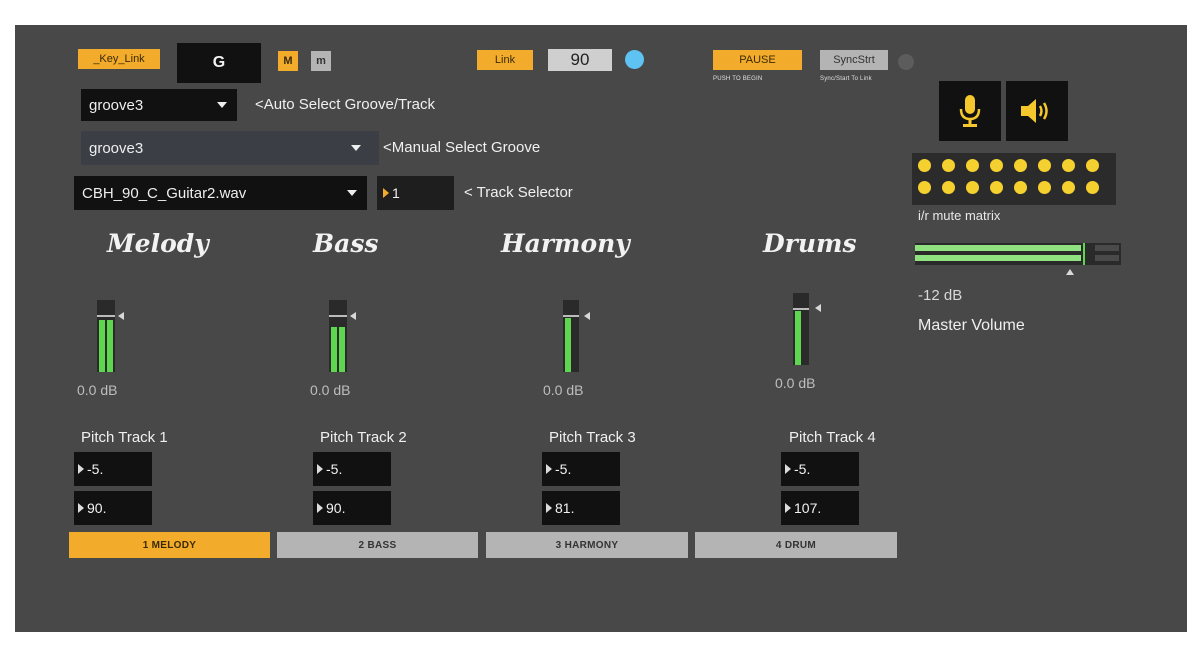  I want to click on mic-button, so click(970, 111).